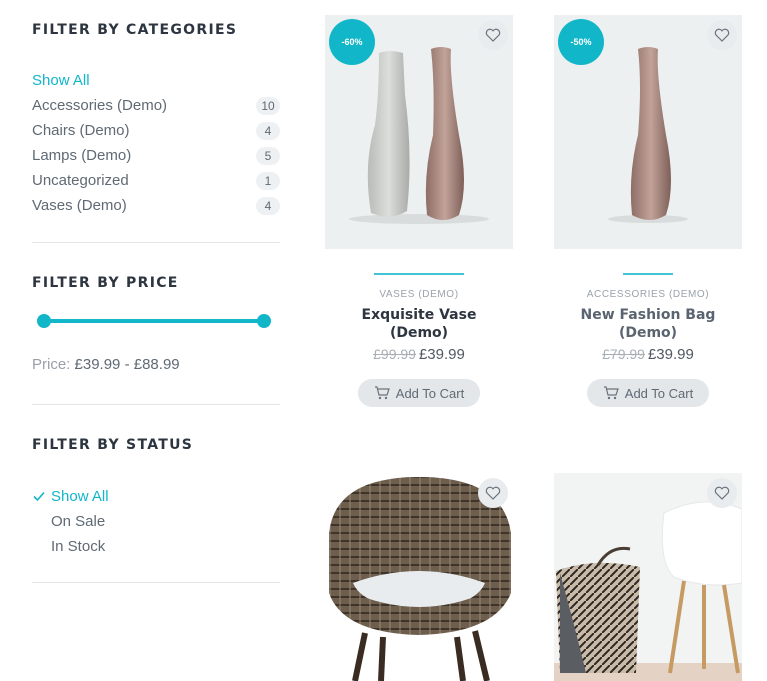 The height and width of the screenshot is (681, 767). Describe the element at coordinates (268, 155) in the screenshot. I see `category-count: 5` at that location.